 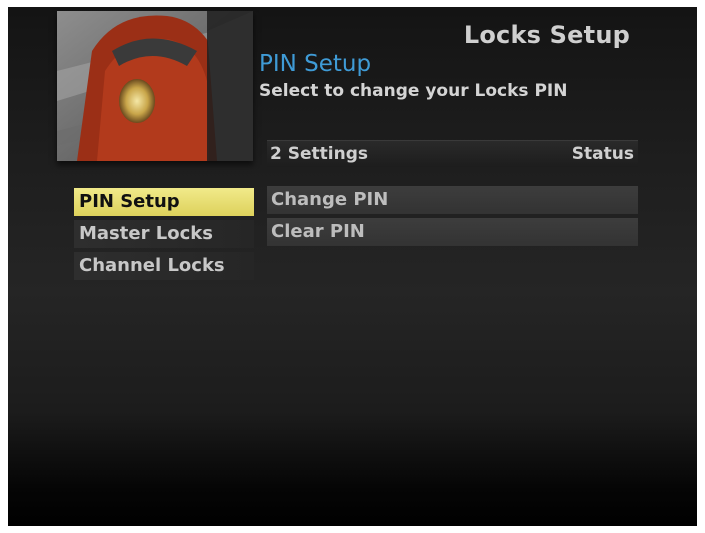 I want to click on status-column-header: Status, so click(x=602, y=154).